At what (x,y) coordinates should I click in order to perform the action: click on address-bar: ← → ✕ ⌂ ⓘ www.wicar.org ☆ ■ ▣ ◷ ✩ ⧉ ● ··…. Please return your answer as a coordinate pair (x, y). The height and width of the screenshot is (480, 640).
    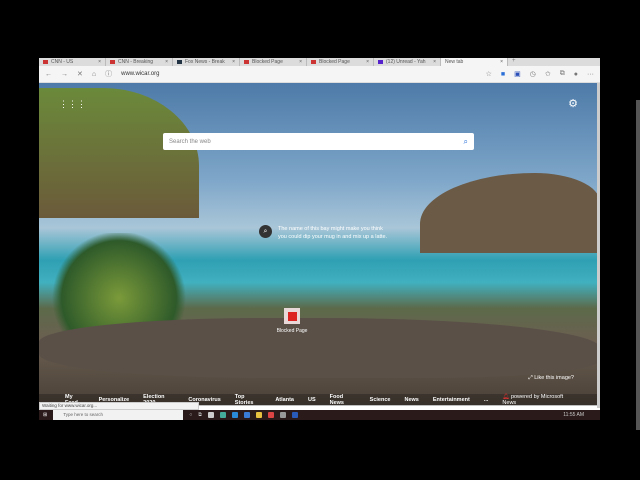
    Looking at the image, I should click on (319, 74).